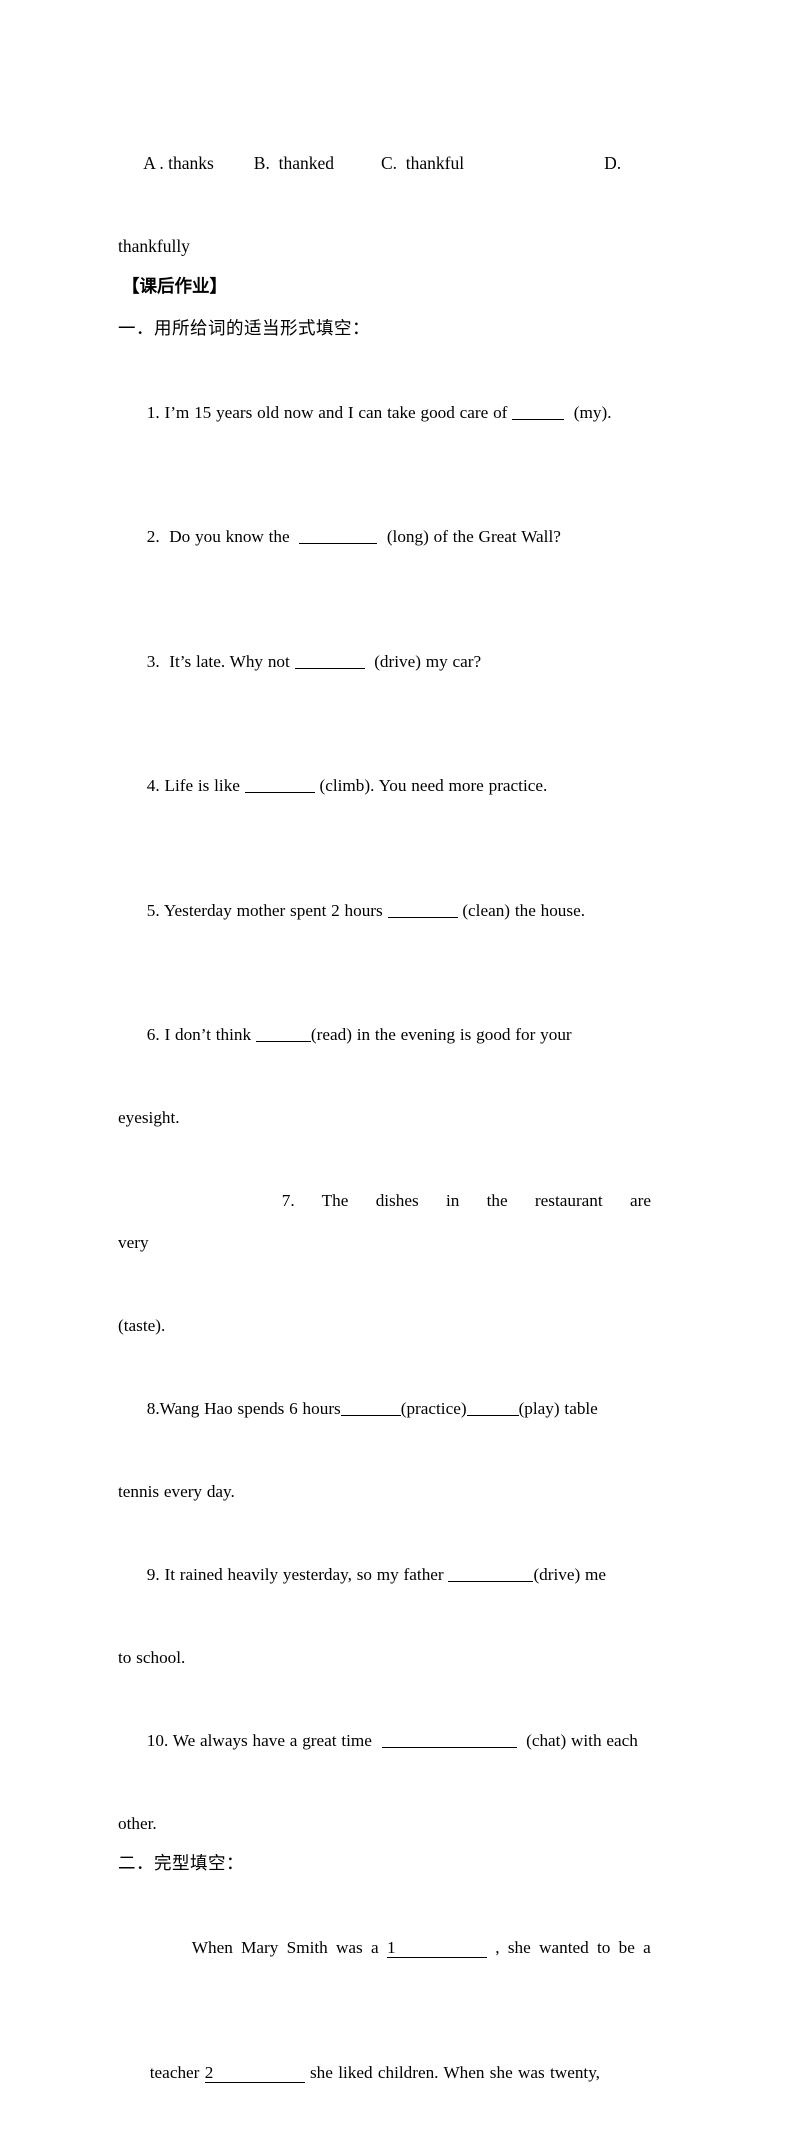 The height and width of the screenshot is (2135, 794). What do you see at coordinates (423, 661) in the screenshot?
I see `item-text: (drive) my car?` at bounding box center [423, 661].